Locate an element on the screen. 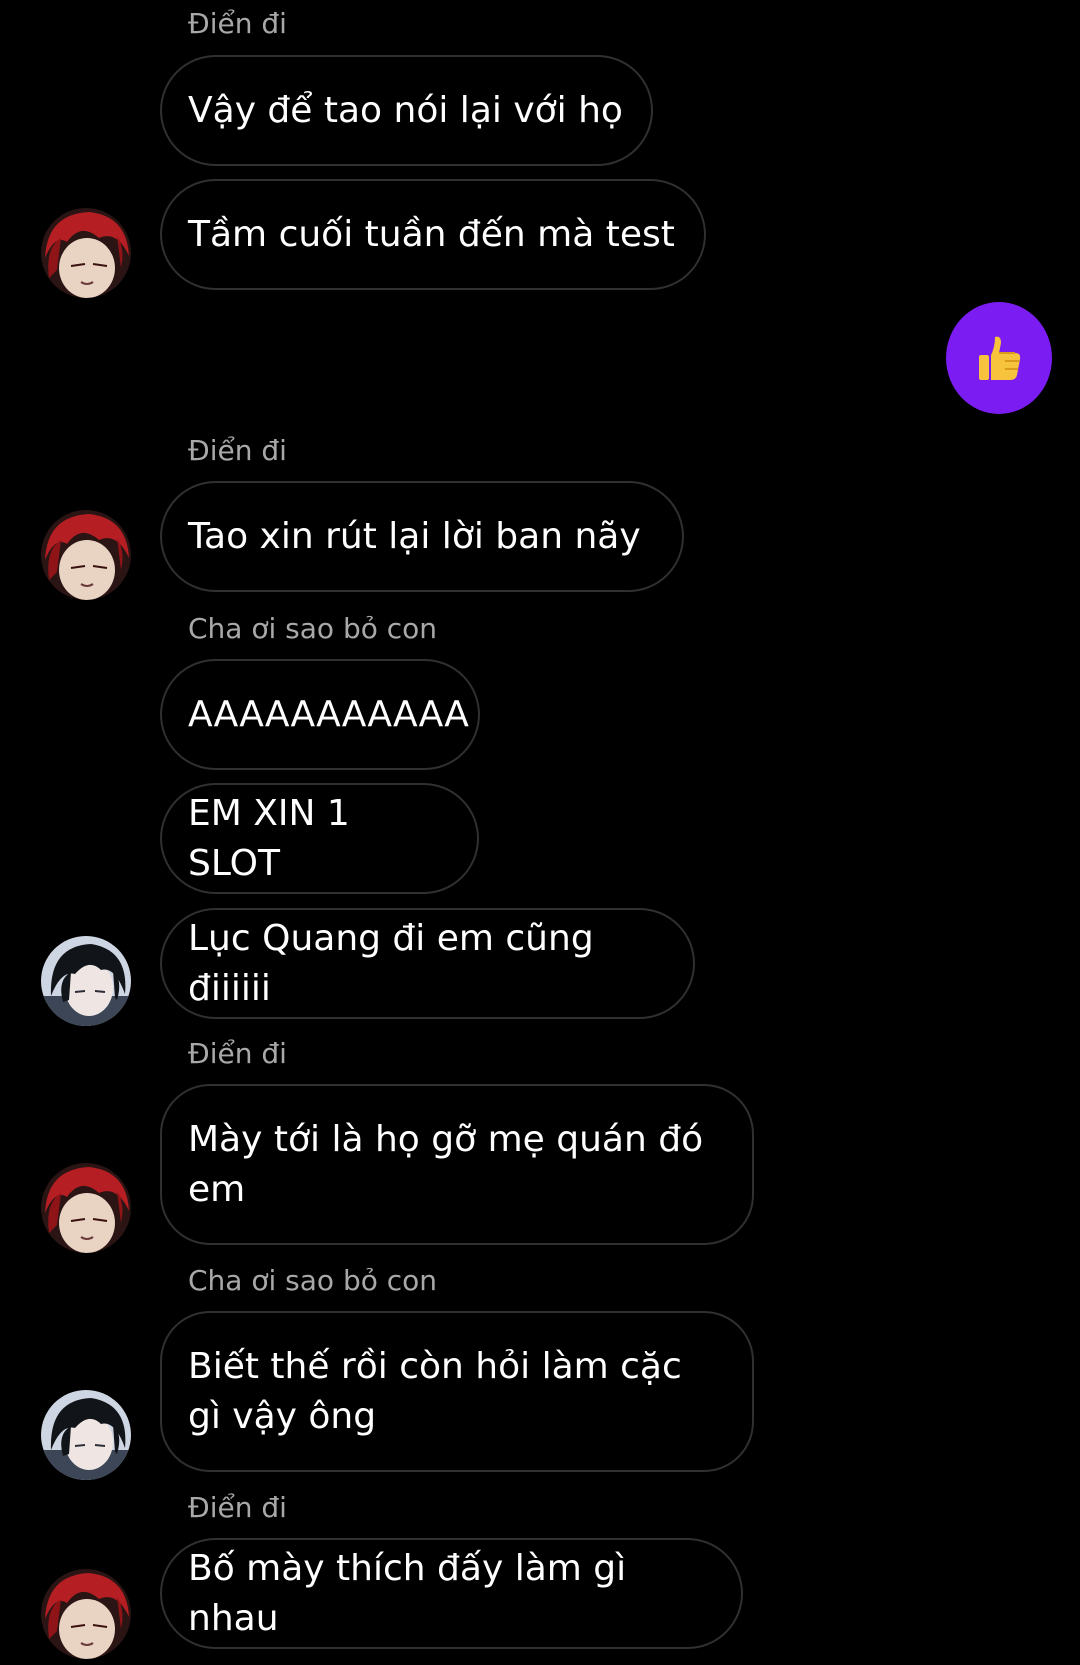 This screenshot has width=1080, height=1665. message-text: Bố mày thích đấy làm gì nhau is located at coordinates (407, 1593).